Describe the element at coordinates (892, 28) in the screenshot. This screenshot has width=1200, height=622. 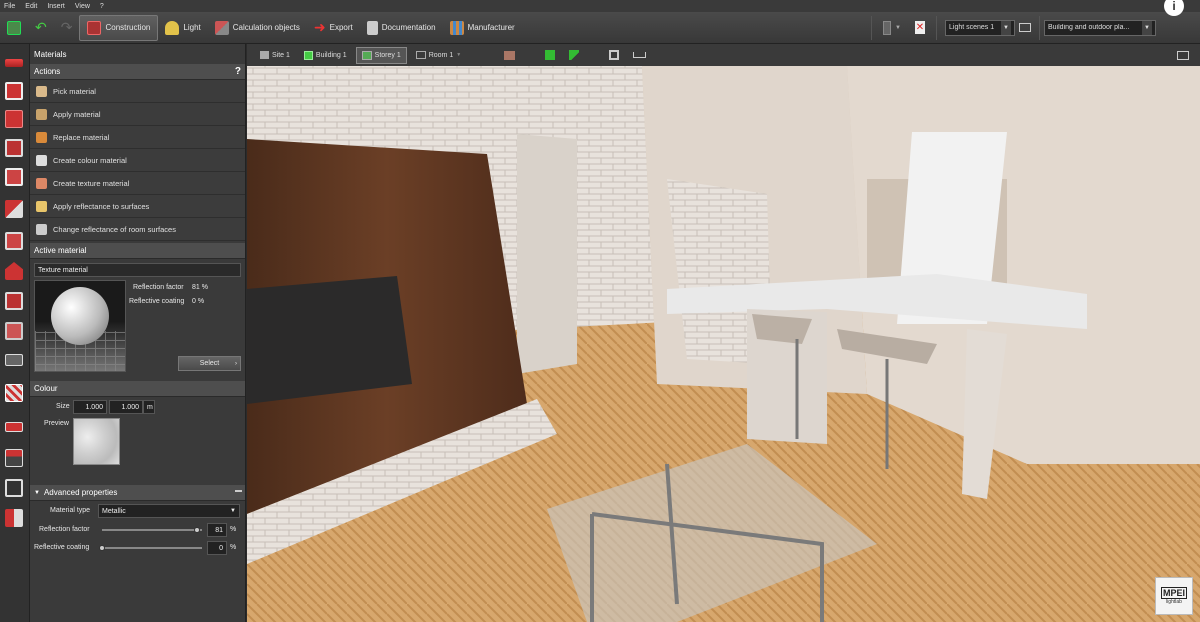
I see `luminaire-button: ▼` at that location.